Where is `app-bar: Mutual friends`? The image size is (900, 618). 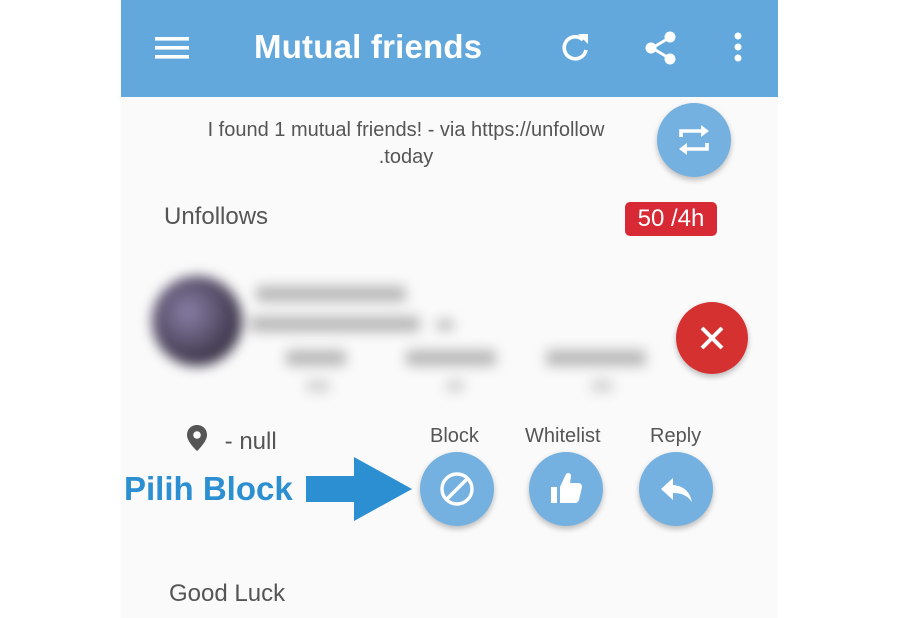 app-bar: Mutual friends is located at coordinates (449, 48).